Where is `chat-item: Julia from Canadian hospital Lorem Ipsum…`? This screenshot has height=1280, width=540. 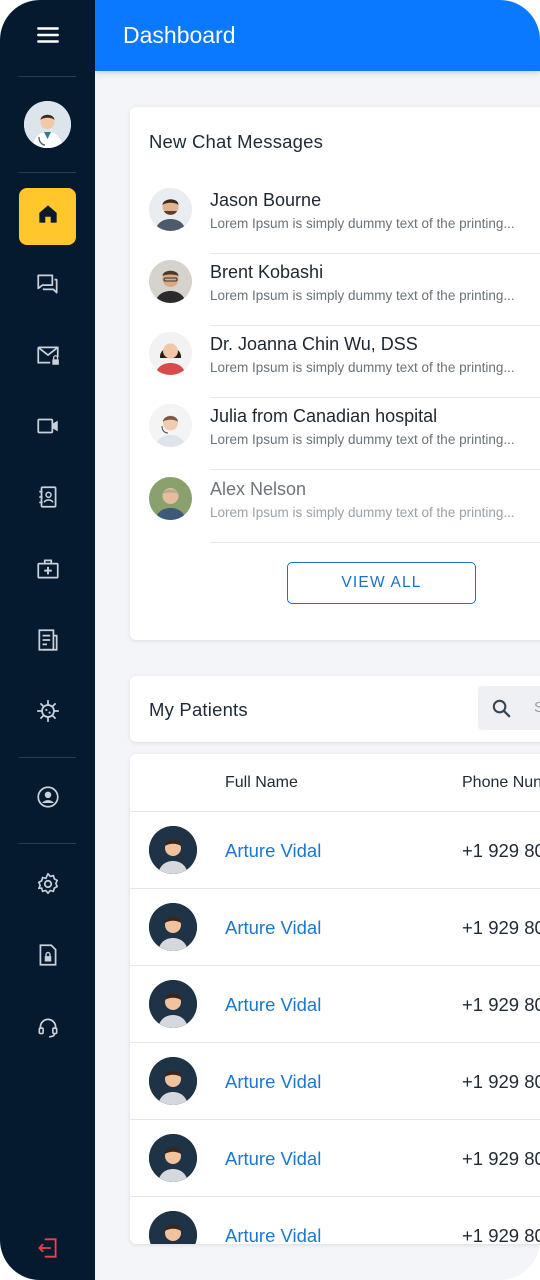 chat-item: Julia from Canadian hospital Lorem Ipsum… is located at coordinates (335, 434).